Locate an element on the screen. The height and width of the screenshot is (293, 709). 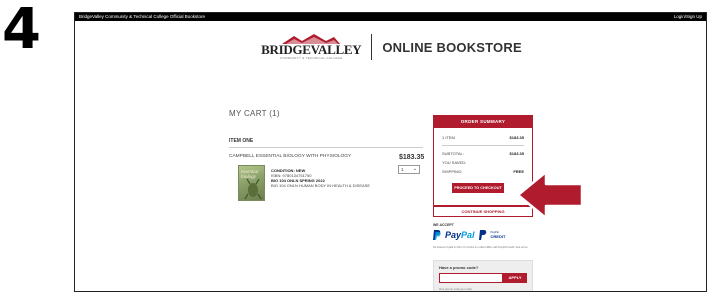
login-link: Login/Sign Up is located at coordinates (688, 17).